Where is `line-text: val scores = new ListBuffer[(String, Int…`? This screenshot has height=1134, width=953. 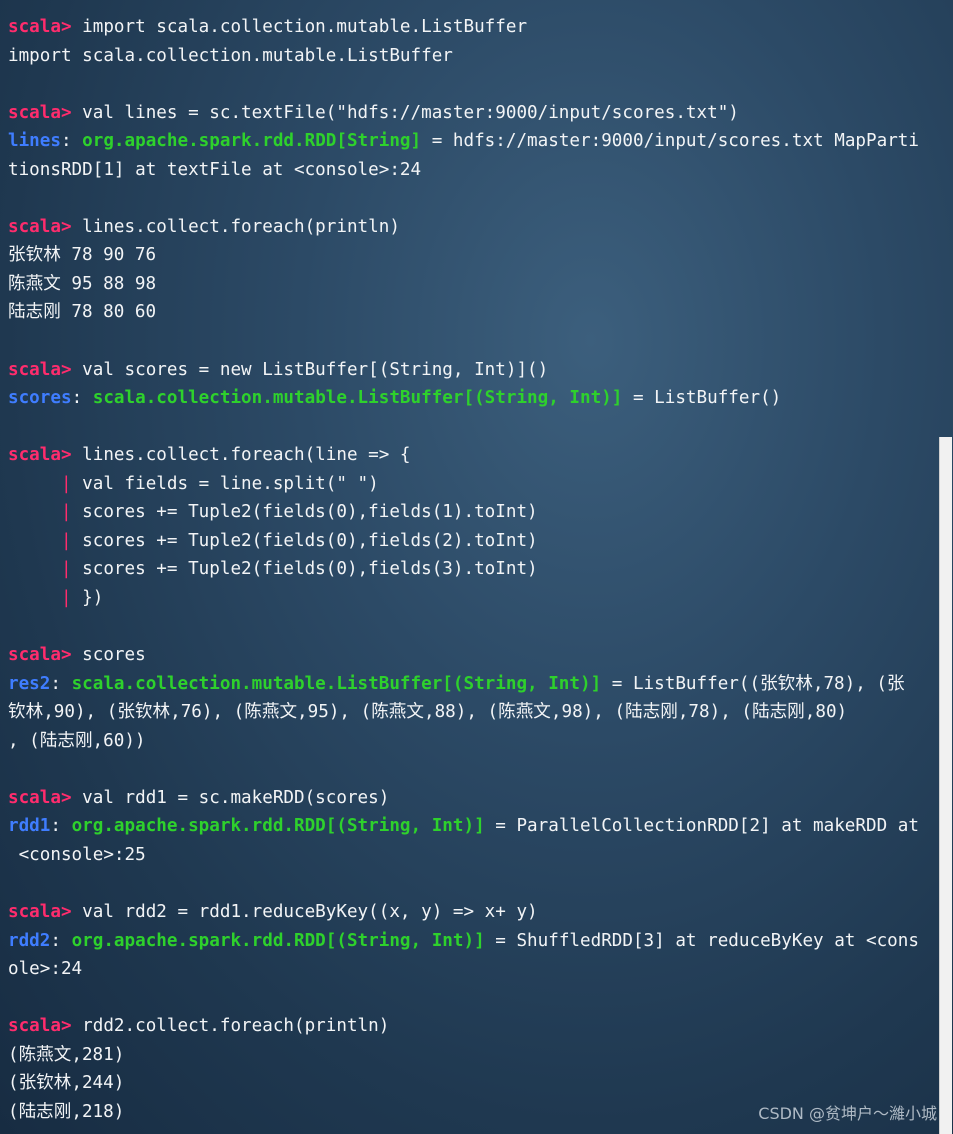 line-text: val scores = new ListBuffer[(String, Int… is located at coordinates (310, 369).